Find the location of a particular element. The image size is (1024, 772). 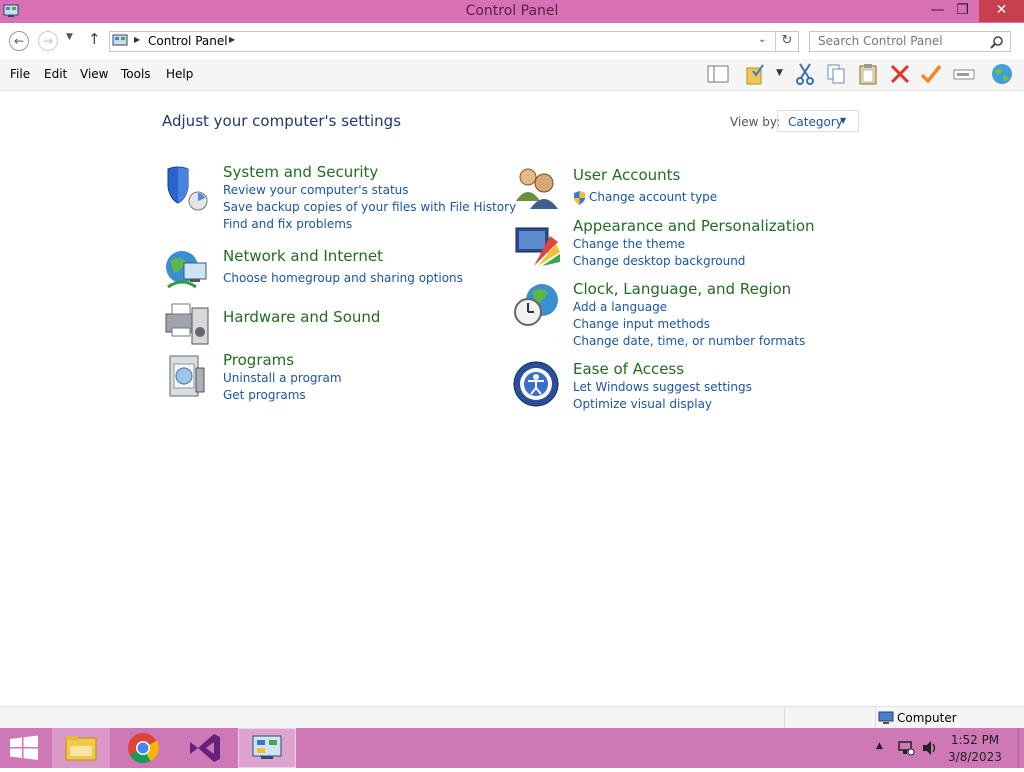

link-uninstall-program: Uninstall a program is located at coordinates (282, 378).